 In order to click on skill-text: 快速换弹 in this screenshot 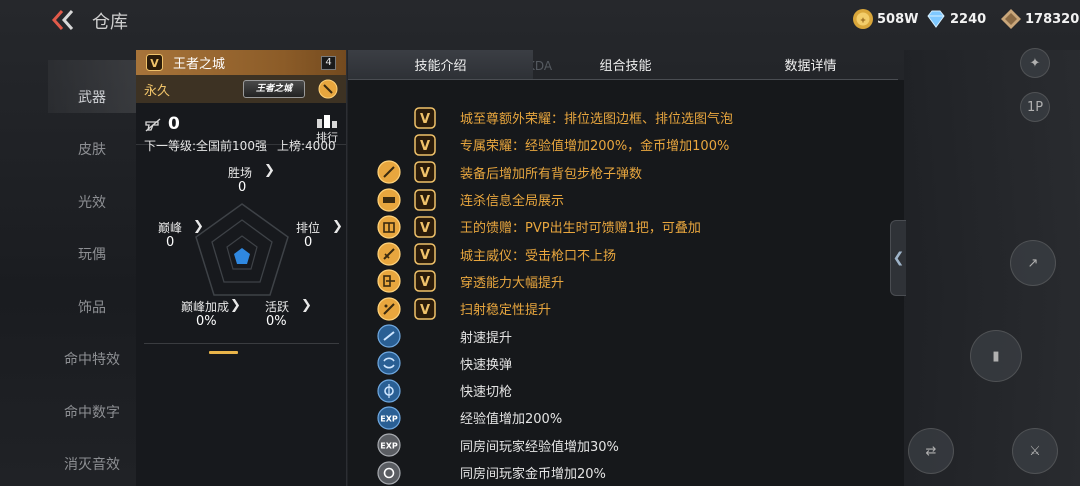, I will do `click(486, 365)`.